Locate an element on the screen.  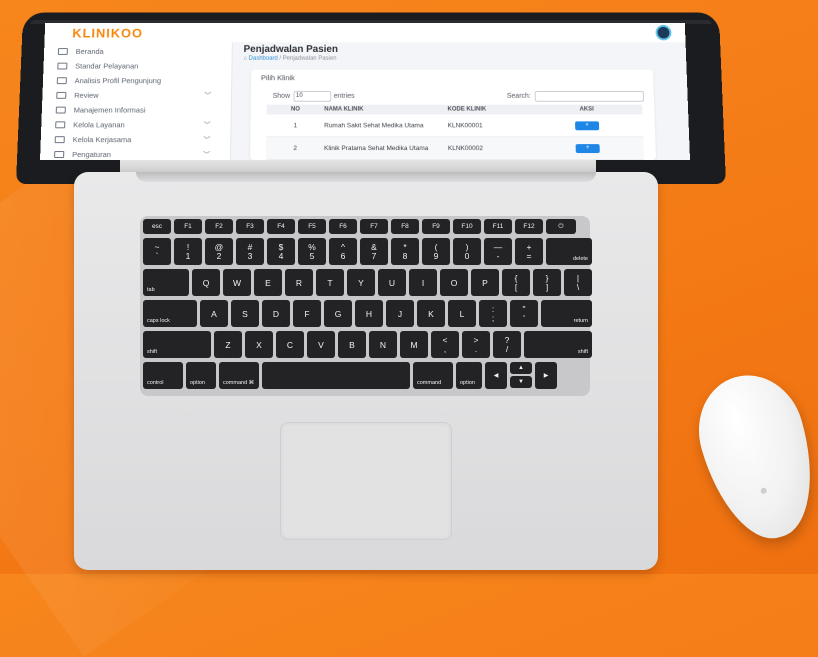
key-option-right: option is located at coordinates (469, 375).